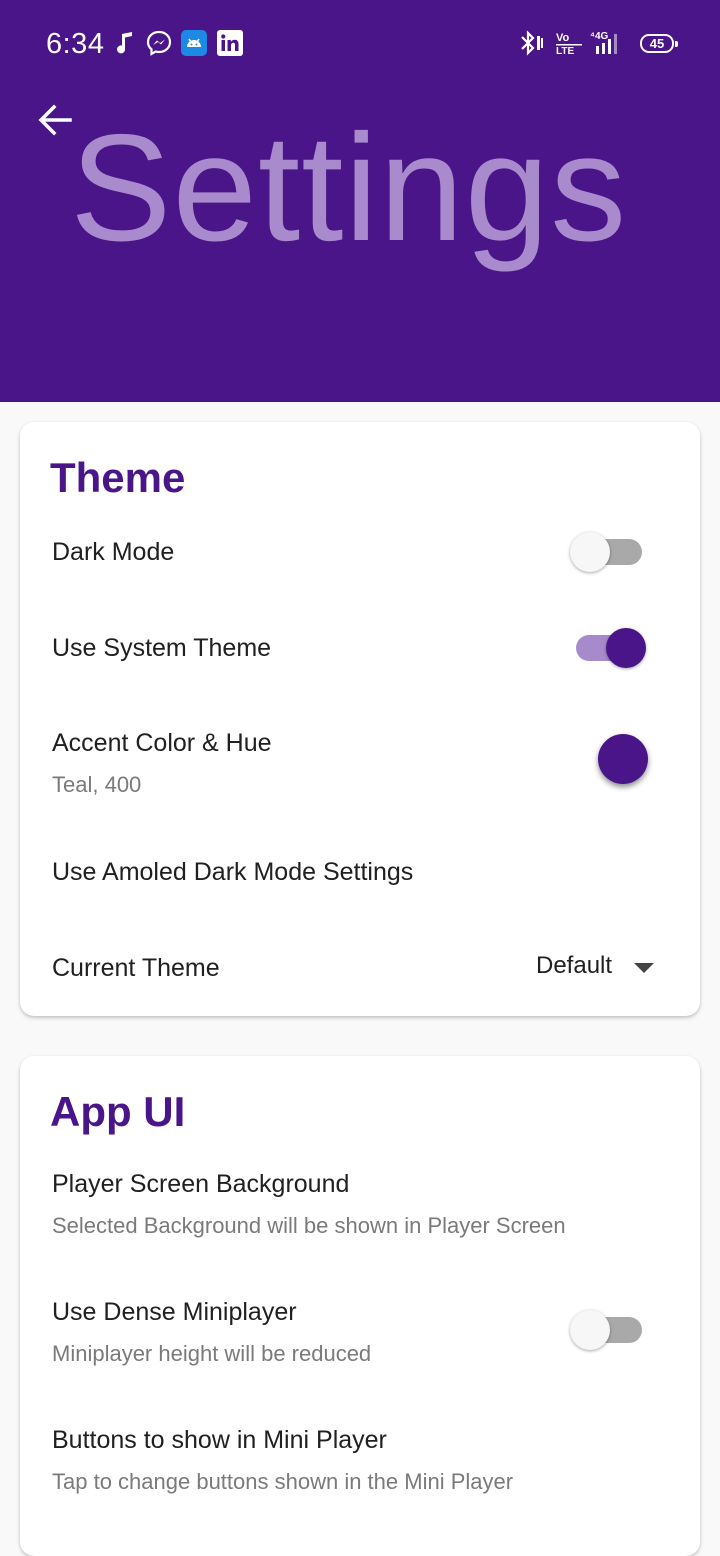 Image resolution: width=720 pixels, height=1556 pixels. I want to click on music-note-icon, so click(124, 43).